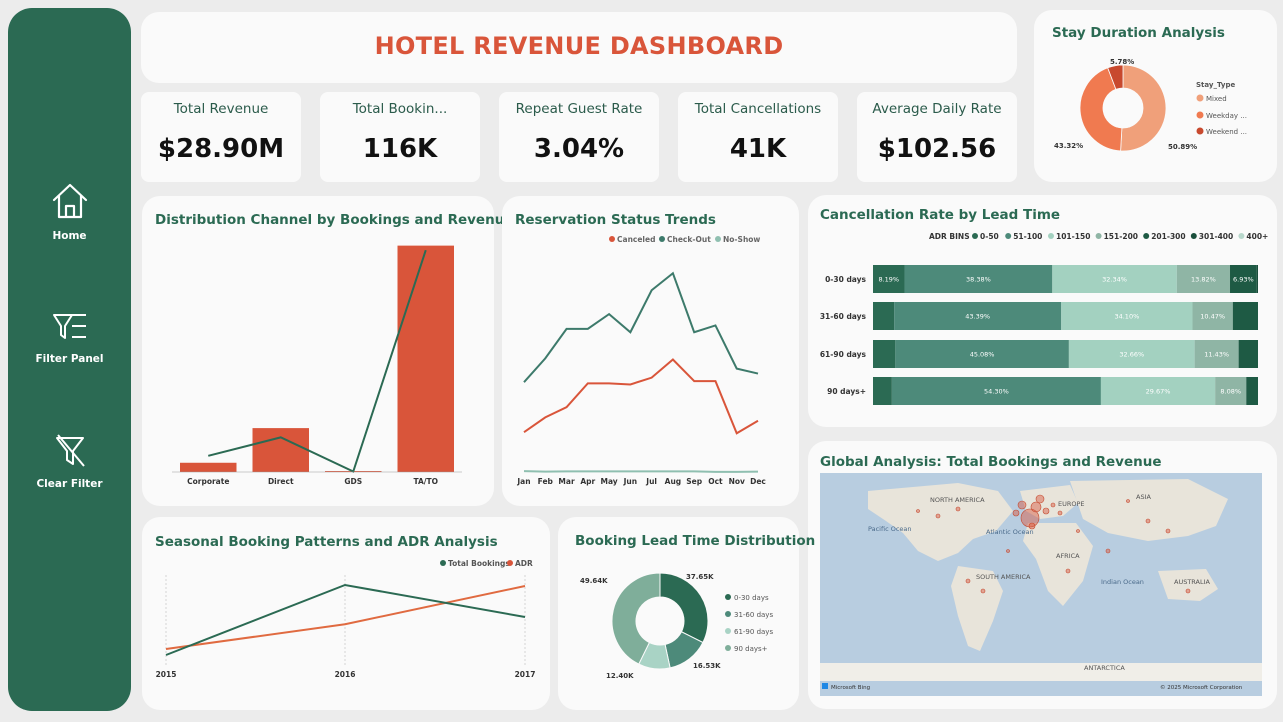 The height and width of the screenshot is (722, 1283). Describe the element at coordinates (221, 149) in the screenshot. I see `kpi-value: $28.90M` at that location.